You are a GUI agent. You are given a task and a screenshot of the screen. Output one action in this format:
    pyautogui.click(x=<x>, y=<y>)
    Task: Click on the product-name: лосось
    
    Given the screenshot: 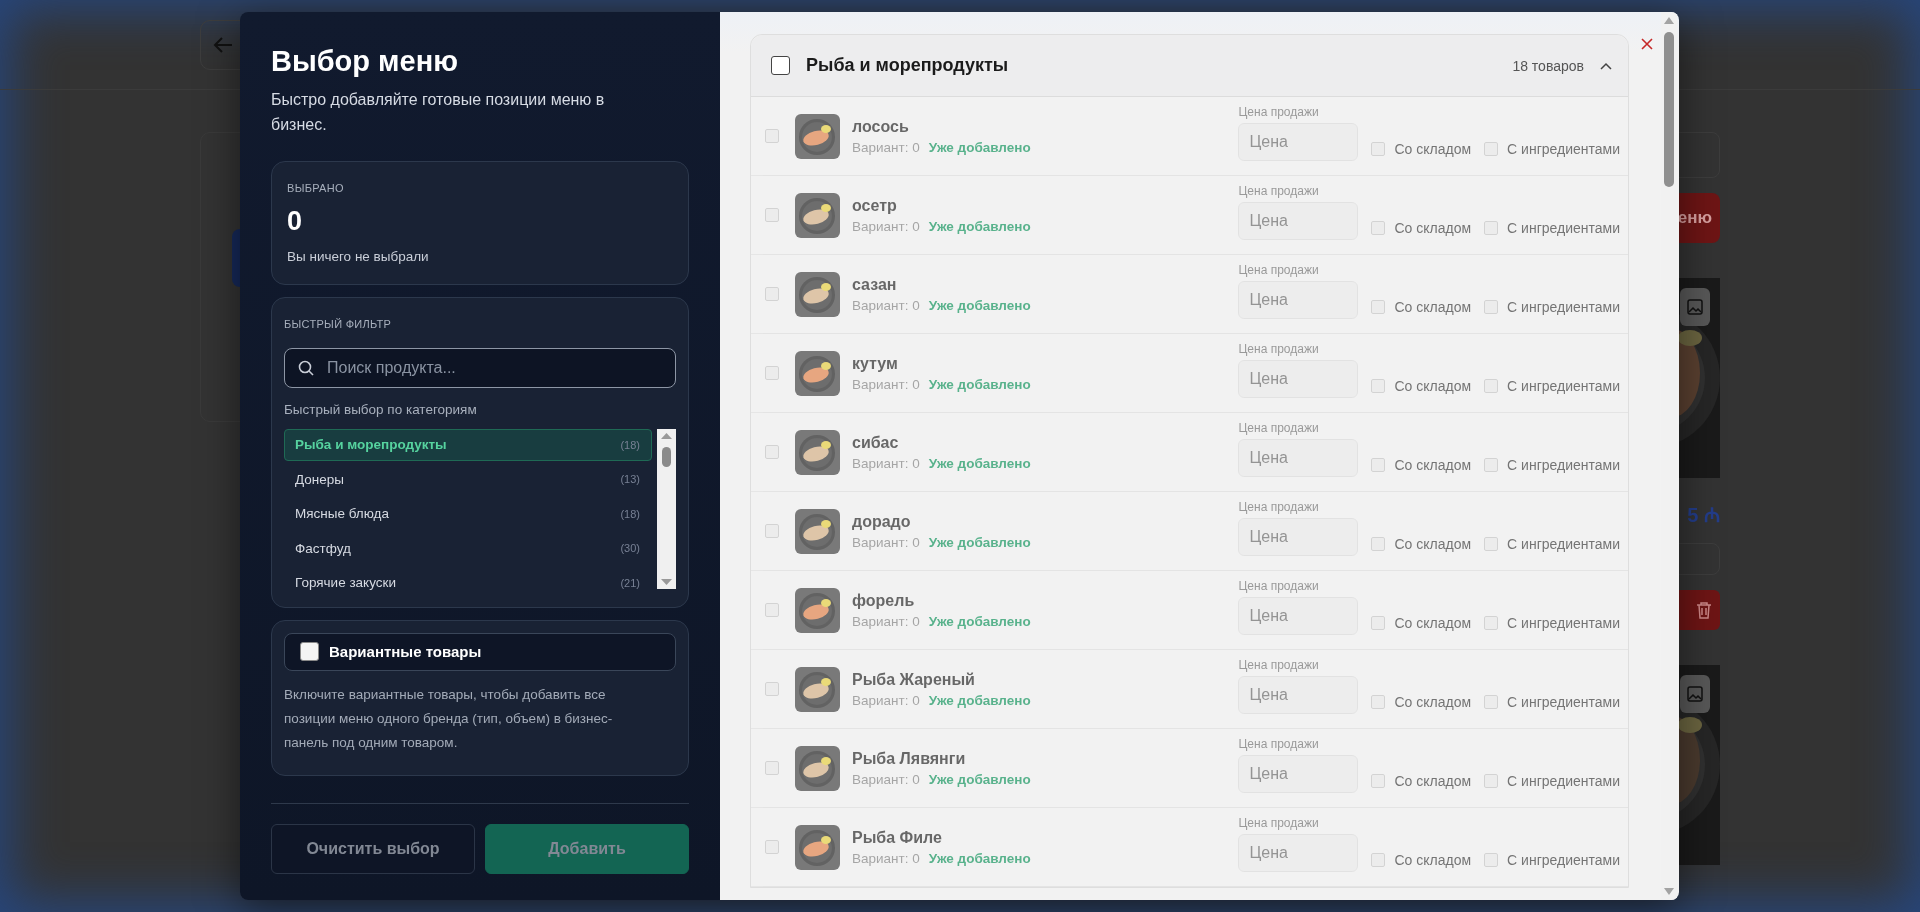 What is the action you would take?
    pyautogui.click(x=881, y=126)
    